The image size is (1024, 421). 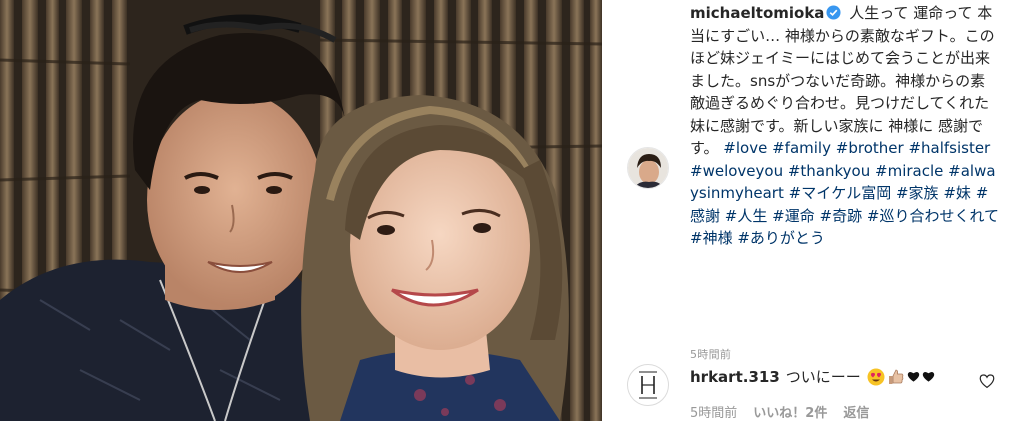 What do you see at coordinates (829, 171) in the screenshot?
I see `hashtag-link: #thankyou` at bounding box center [829, 171].